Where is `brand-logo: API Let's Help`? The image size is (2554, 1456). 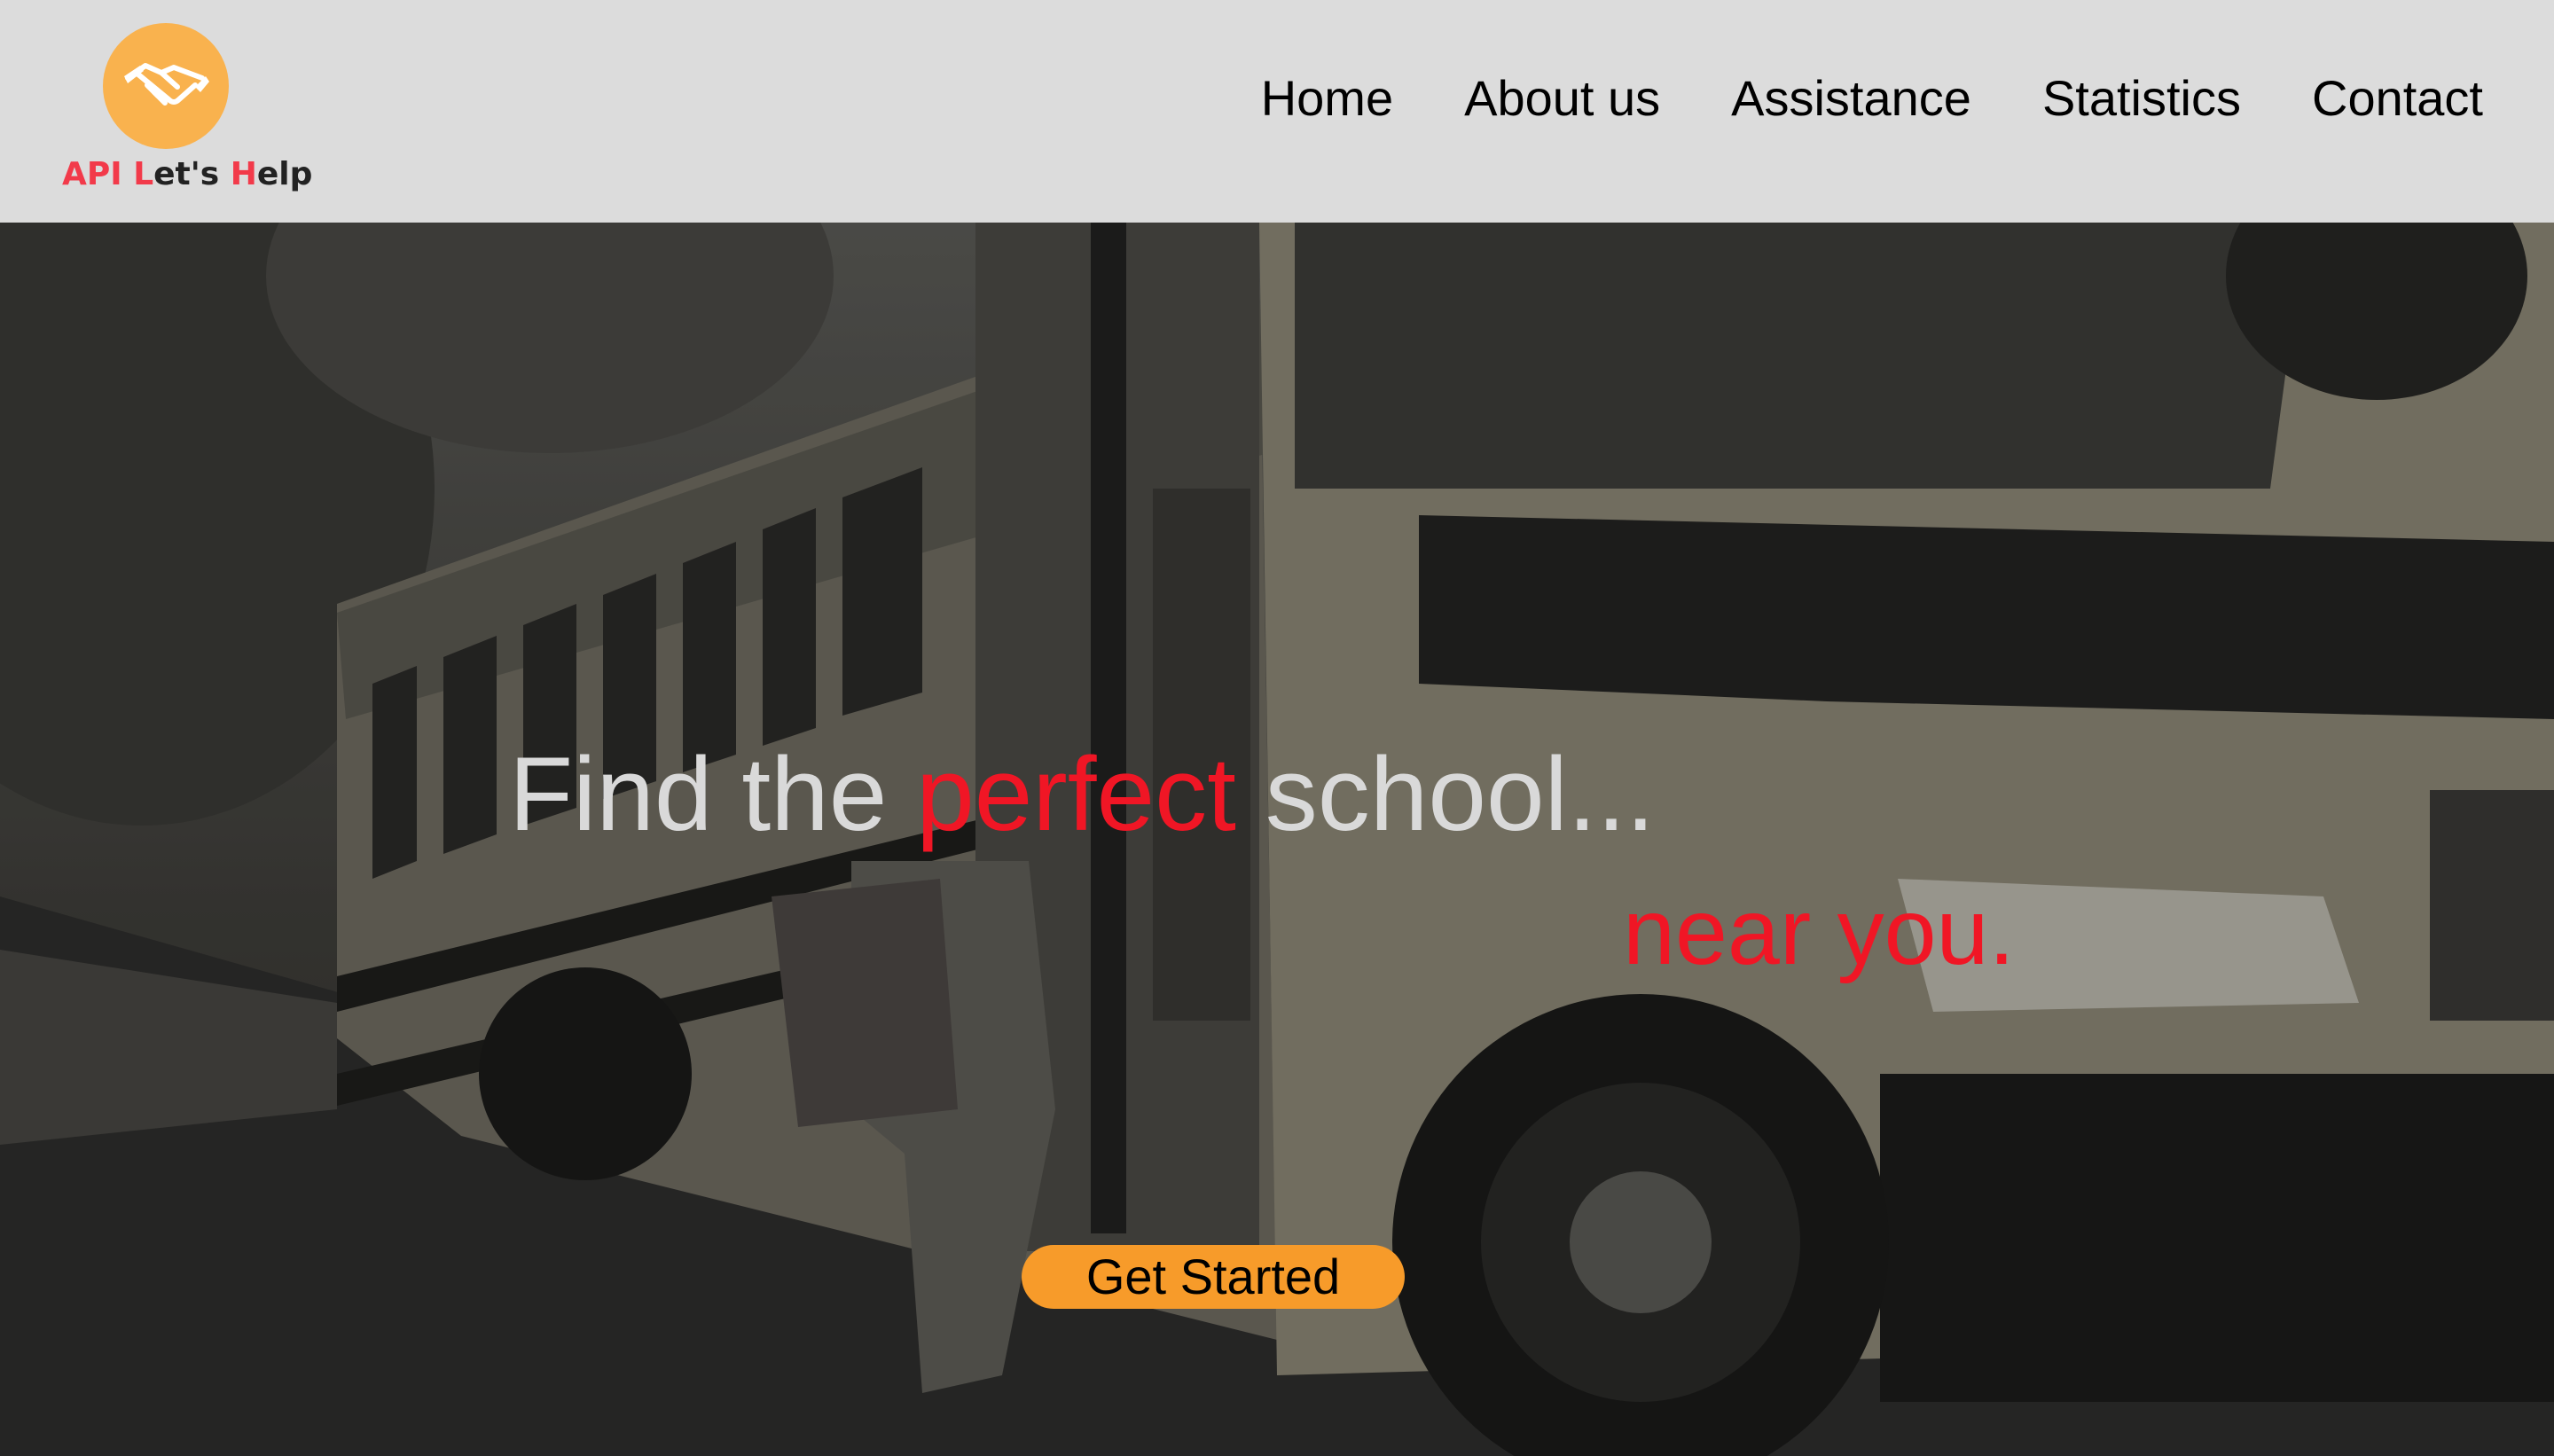 brand-logo: API Let's Help is located at coordinates (185, 111).